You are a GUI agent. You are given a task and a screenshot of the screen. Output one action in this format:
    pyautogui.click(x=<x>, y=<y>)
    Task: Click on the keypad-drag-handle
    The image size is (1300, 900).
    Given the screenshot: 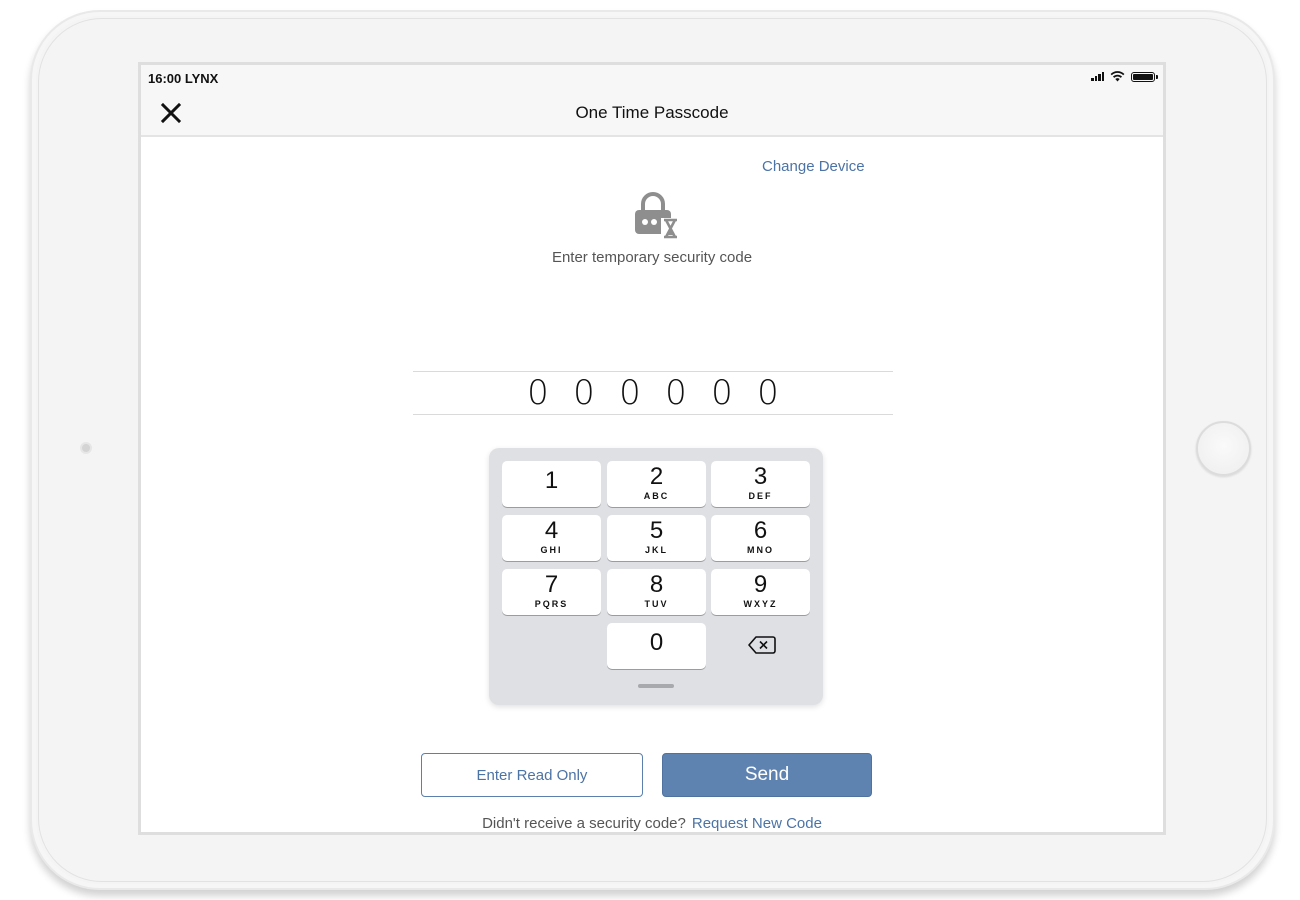 What is the action you would take?
    pyautogui.click(x=656, y=686)
    